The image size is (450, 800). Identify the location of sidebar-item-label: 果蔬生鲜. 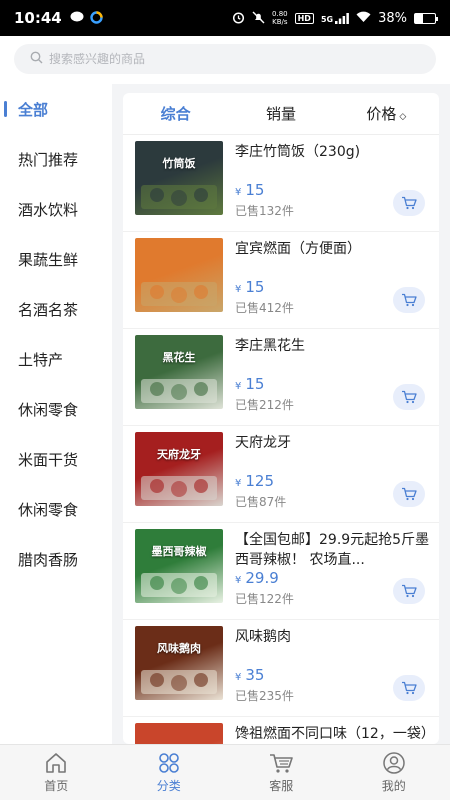
(48, 259).